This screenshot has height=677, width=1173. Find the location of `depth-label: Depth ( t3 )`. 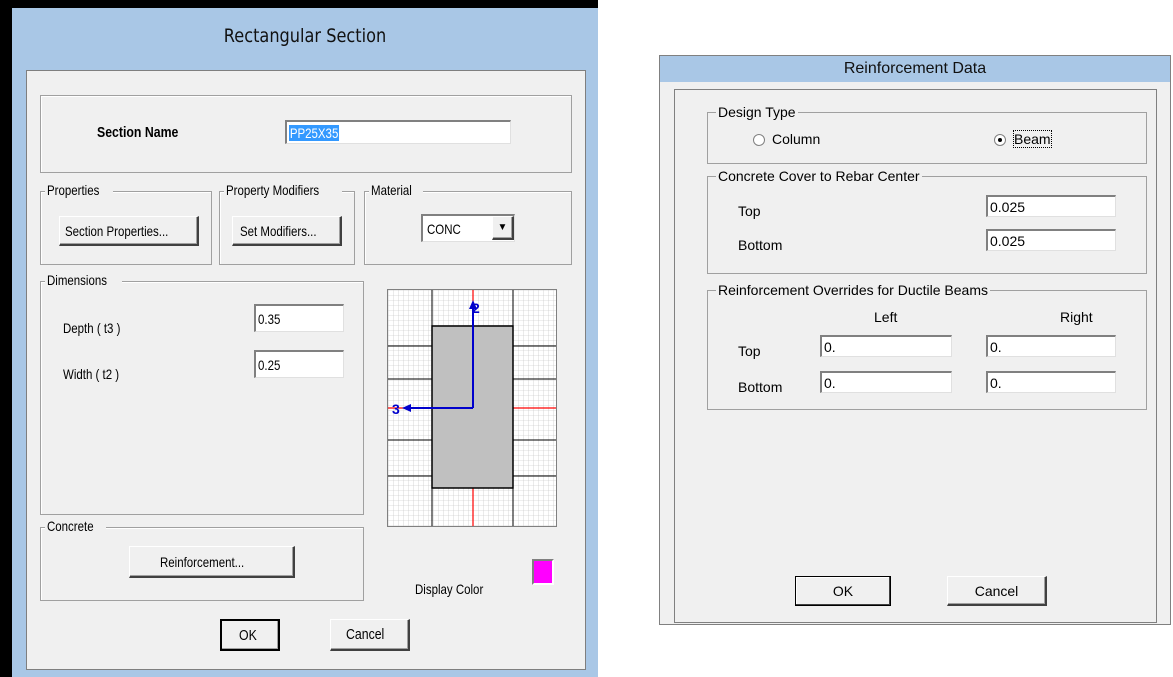

depth-label: Depth ( t3 ) is located at coordinates (92, 328).